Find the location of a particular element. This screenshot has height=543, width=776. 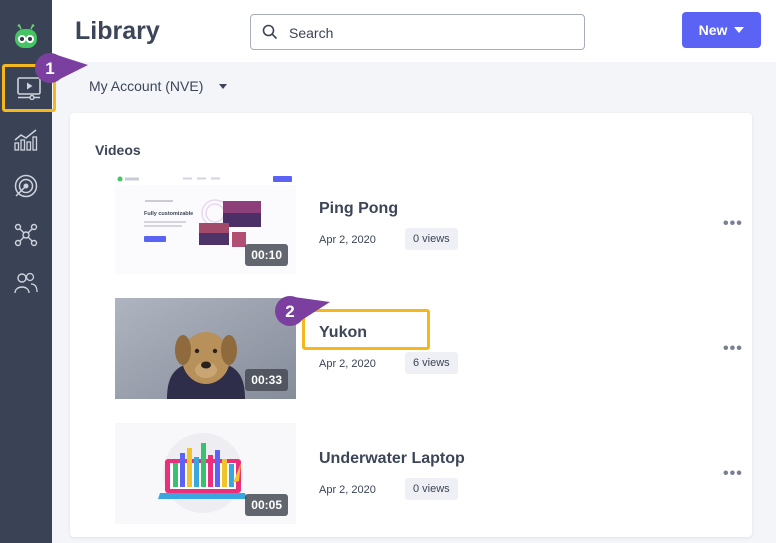

new-button-label: New is located at coordinates (713, 30).